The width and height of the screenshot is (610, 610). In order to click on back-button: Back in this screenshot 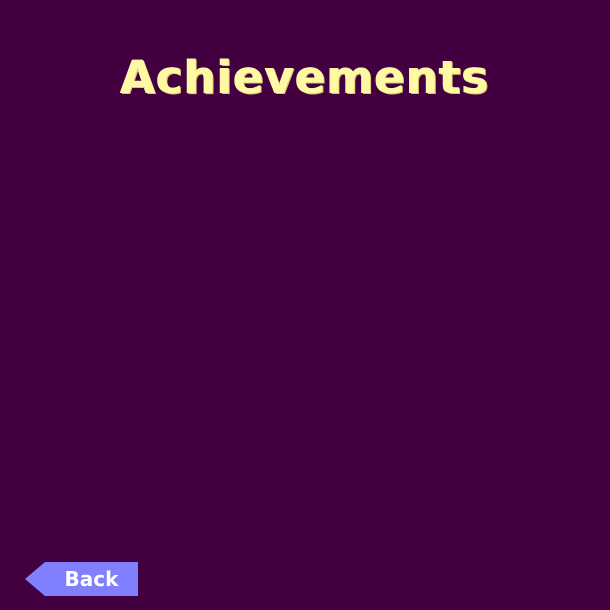, I will do `click(81, 579)`.